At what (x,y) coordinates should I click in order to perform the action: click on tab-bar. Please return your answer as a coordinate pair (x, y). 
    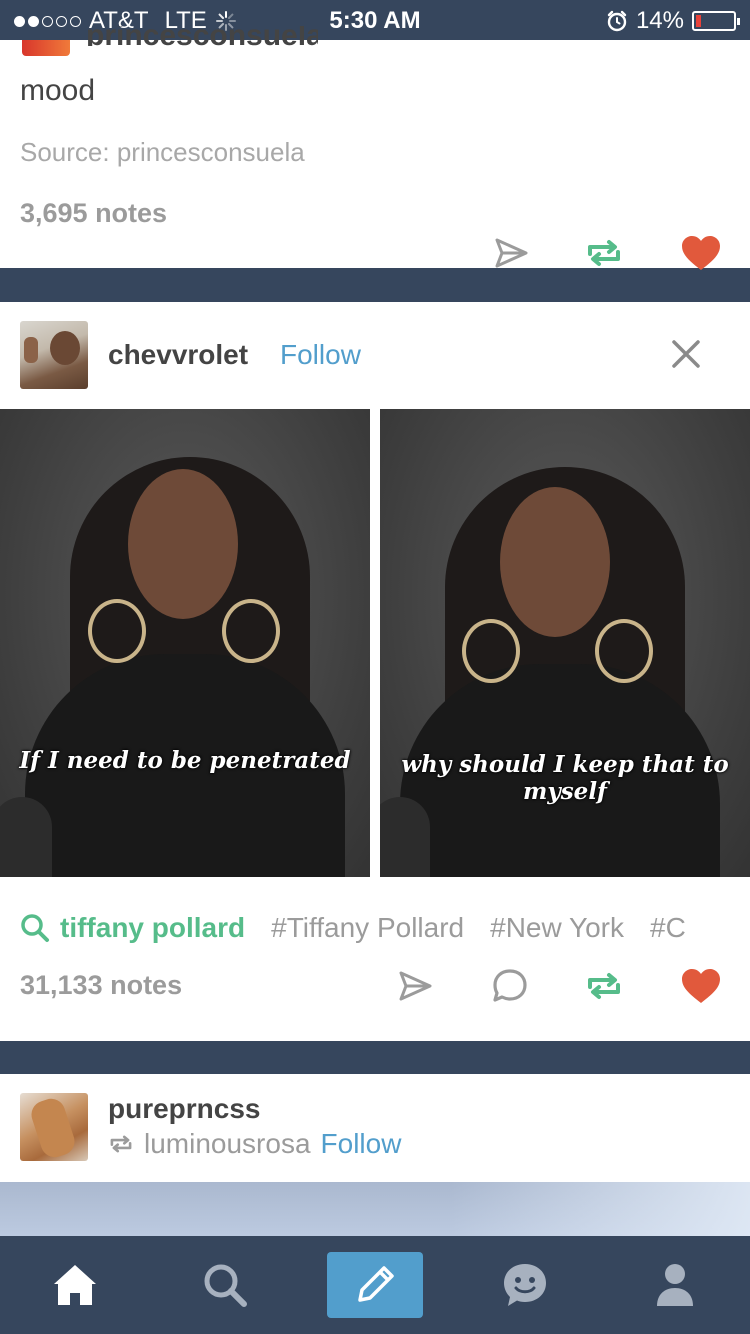
    Looking at the image, I should click on (375, 1285).